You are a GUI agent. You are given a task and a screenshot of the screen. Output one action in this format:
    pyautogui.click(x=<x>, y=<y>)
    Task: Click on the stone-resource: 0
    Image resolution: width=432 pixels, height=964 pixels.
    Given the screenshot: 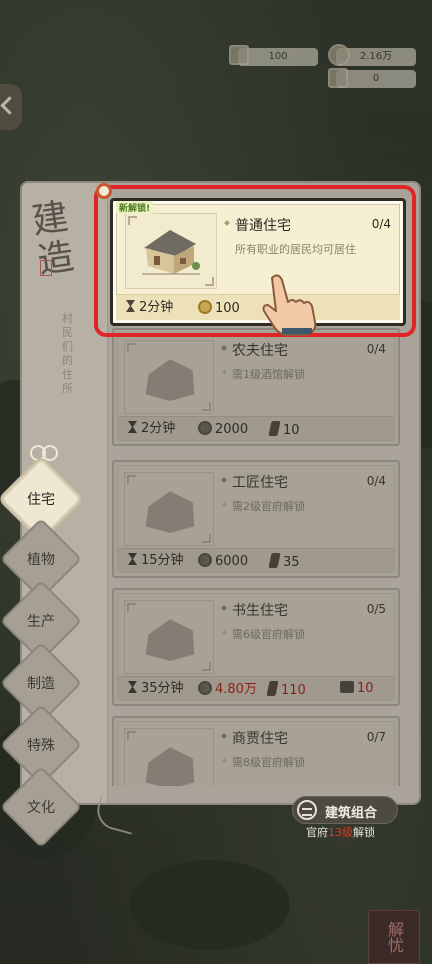 What is the action you would take?
    pyautogui.click(x=376, y=79)
    